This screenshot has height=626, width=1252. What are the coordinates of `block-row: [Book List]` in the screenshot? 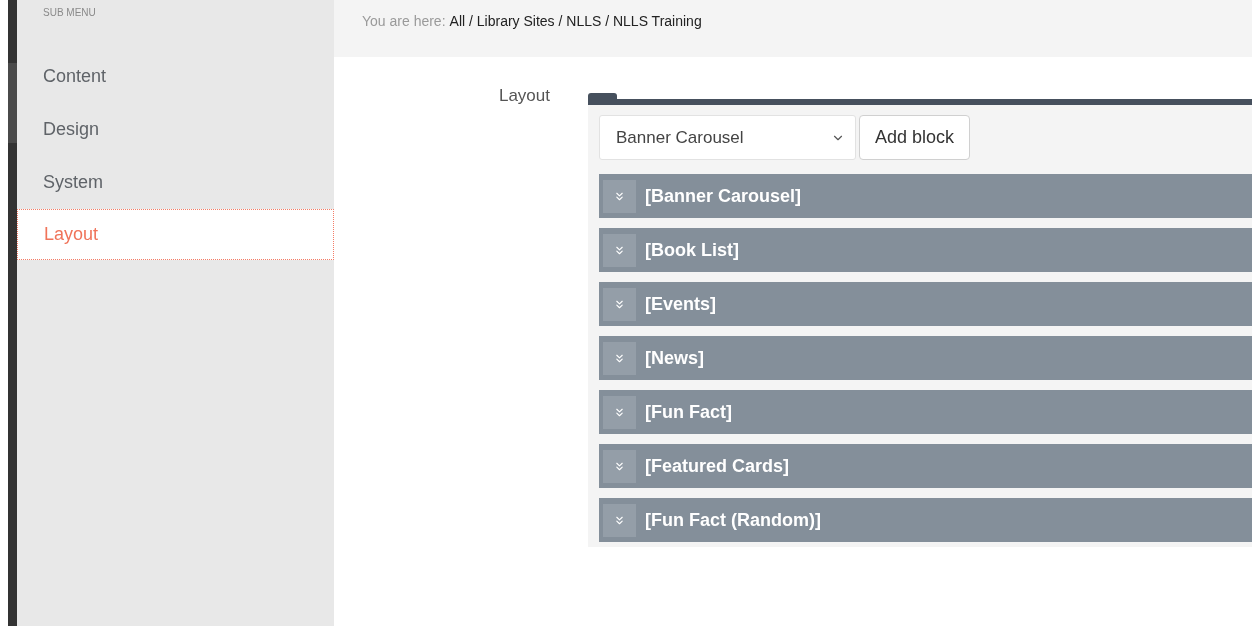 It's located at (925, 250).